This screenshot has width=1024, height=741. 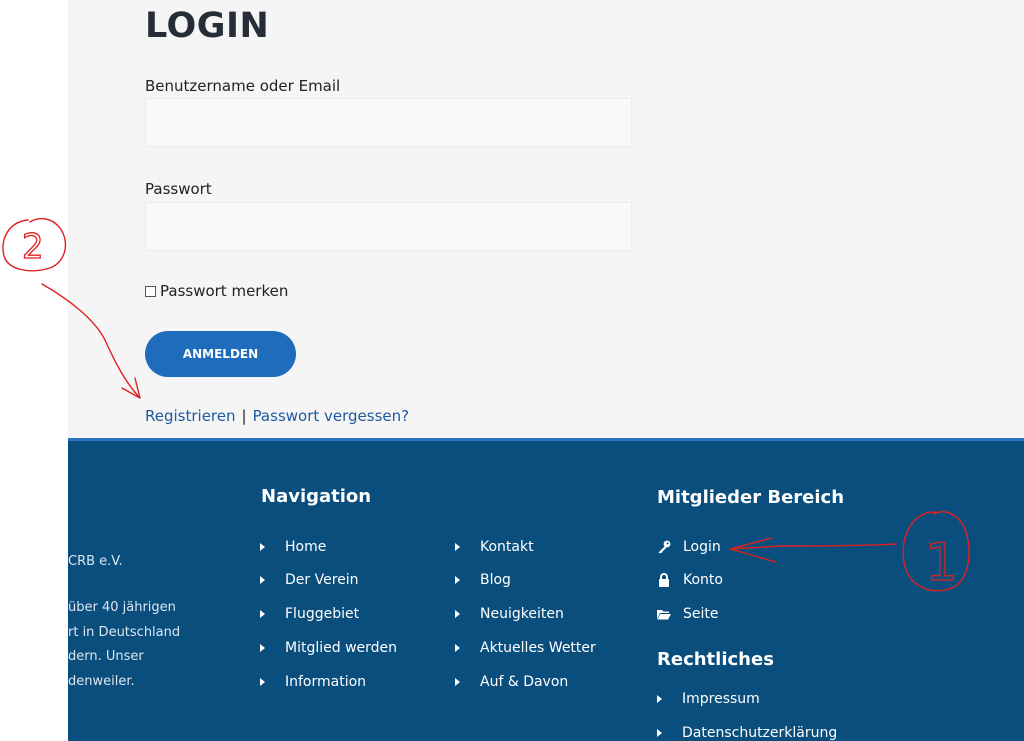 What do you see at coordinates (388, 122) in the screenshot?
I see `username-input` at bounding box center [388, 122].